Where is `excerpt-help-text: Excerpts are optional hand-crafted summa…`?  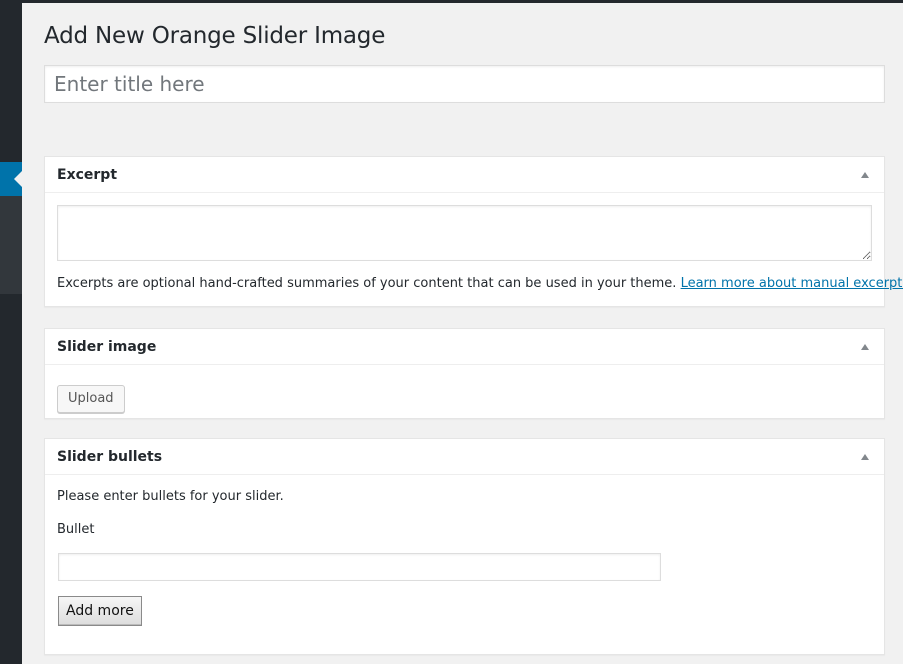 excerpt-help-text: Excerpts are optional hand-crafted summa… is located at coordinates (480, 284).